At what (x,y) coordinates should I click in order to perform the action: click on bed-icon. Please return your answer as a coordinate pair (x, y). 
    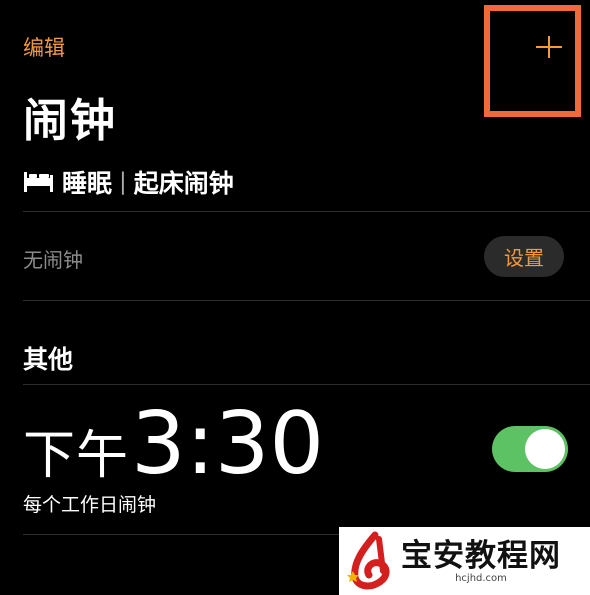
    Looking at the image, I should click on (38, 182).